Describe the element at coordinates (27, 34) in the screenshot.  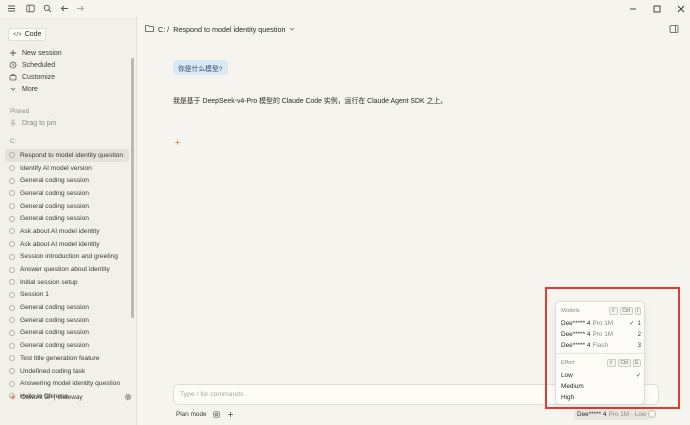
I see `code-mode-chip: </> Code` at that location.